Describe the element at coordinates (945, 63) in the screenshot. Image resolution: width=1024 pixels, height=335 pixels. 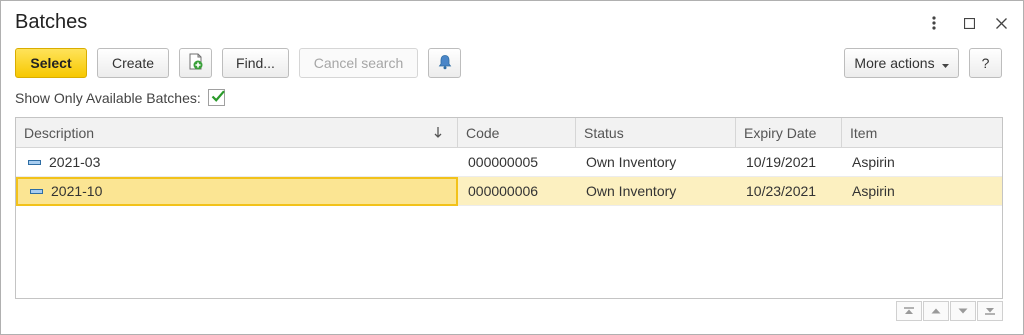
I see `chevron-down-icon` at that location.